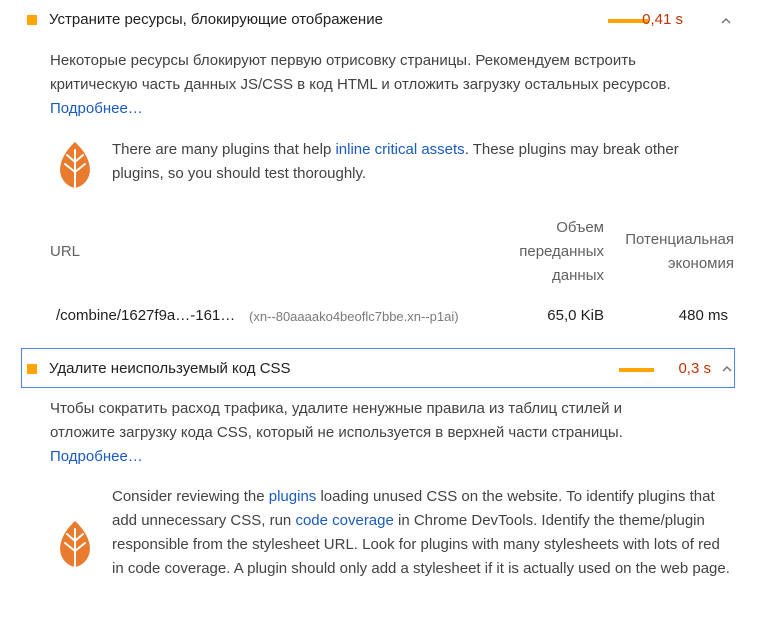 The height and width of the screenshot is (629, 757). Describe the element at coordinates (65, 251) in the screenshot. I see `column-header-url: URL` at that location.